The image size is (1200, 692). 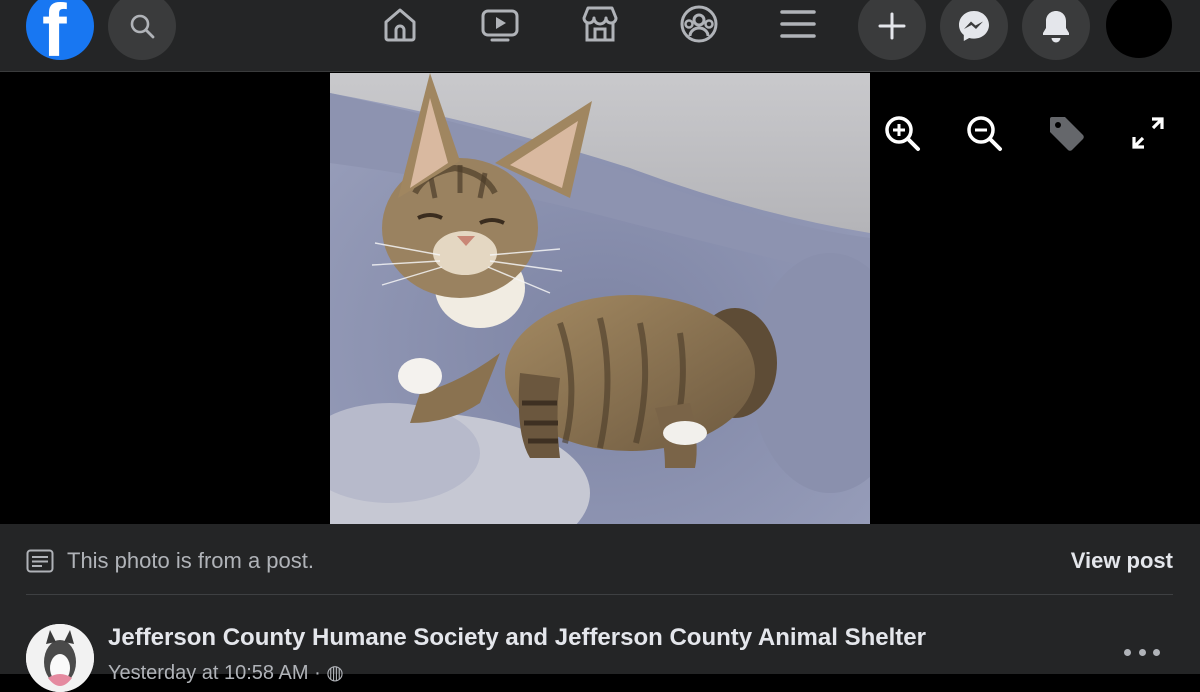 I want to click on bell-icon, so click(x=1056, y=27).